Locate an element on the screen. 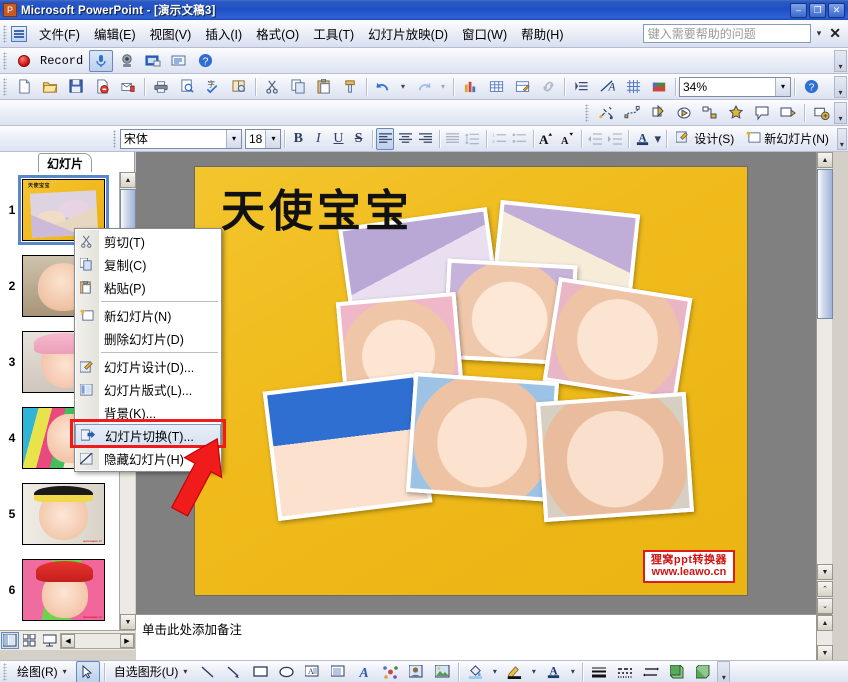  photo-right-mid is located at coordinates (617, 339).